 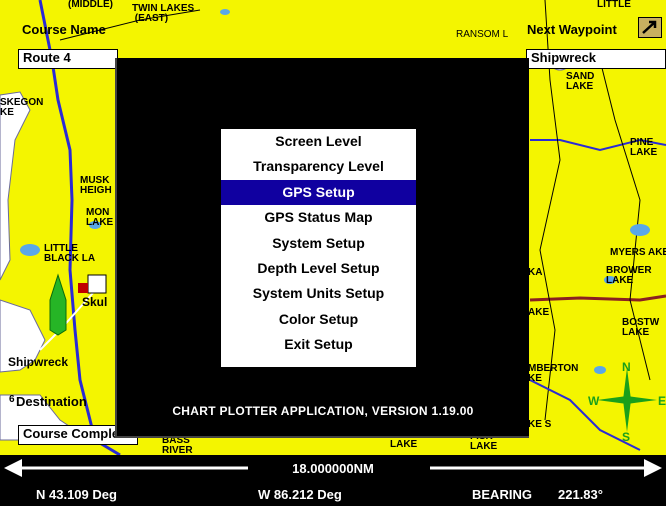 I want to click on map-label-bass-river: BASS RIVER, so click(x=177, y=445).